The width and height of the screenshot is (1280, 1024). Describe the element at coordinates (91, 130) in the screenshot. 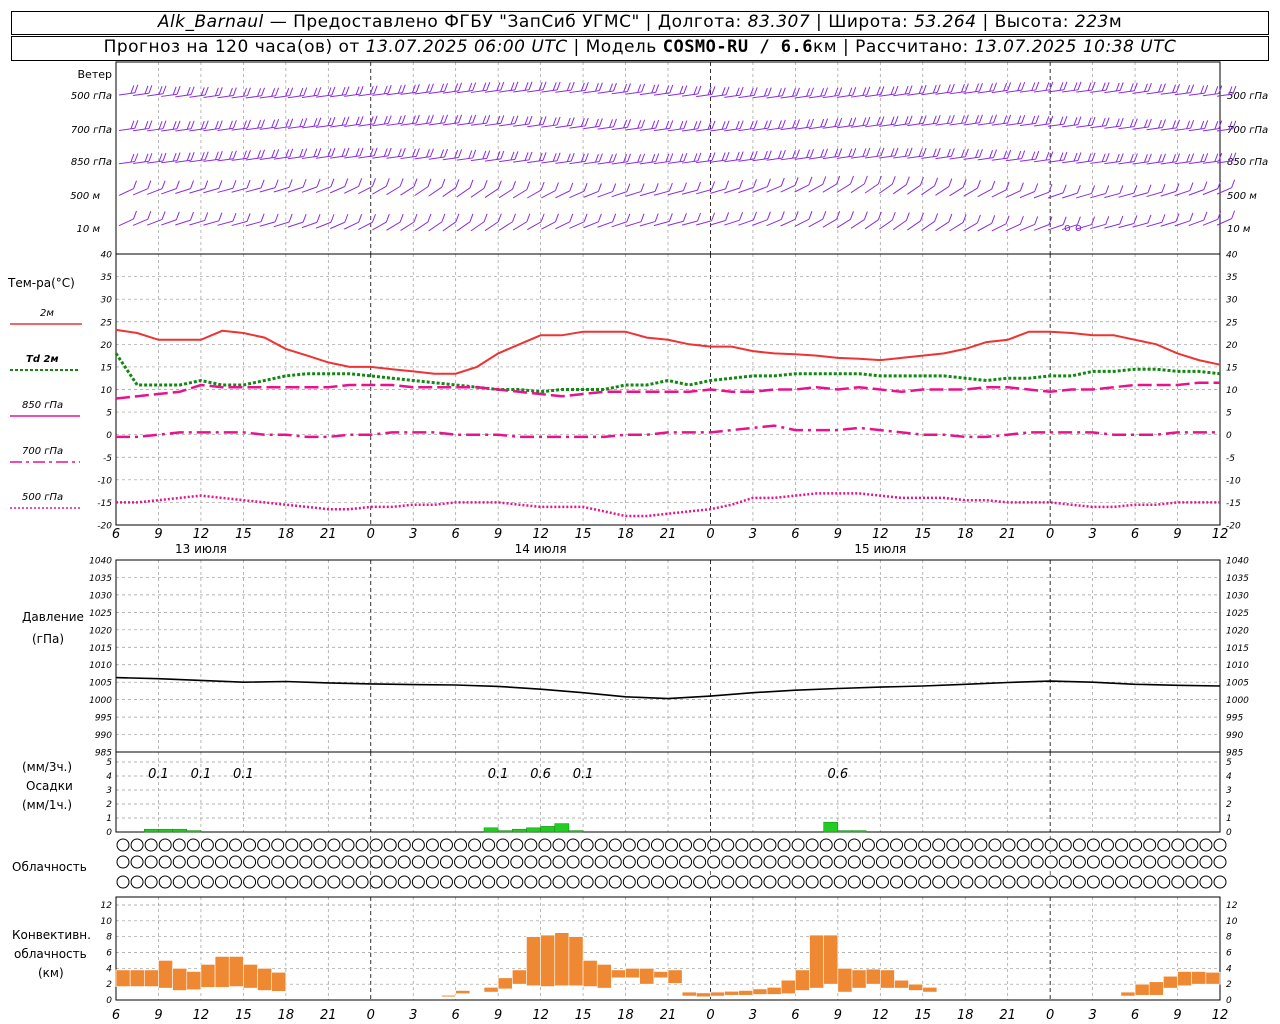

I see `wind-level-700hpa: 700 гПа` at that location.